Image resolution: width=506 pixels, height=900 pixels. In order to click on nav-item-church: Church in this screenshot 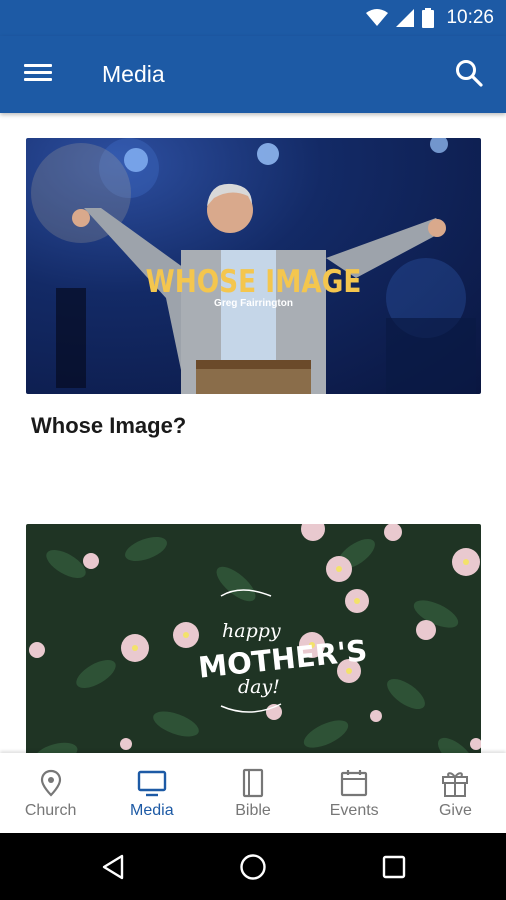, I will do `click(50, 793)`.